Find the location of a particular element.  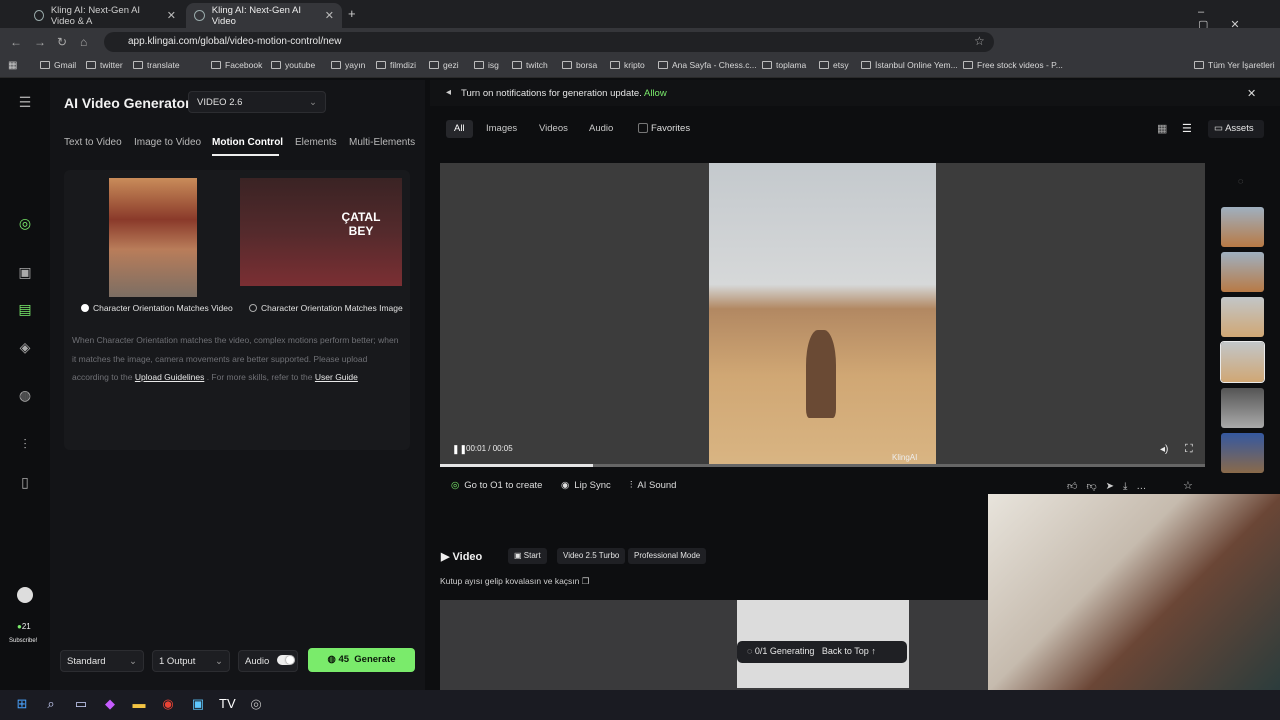

audio-icon: ⫶ is located at coordinates (25, 444).